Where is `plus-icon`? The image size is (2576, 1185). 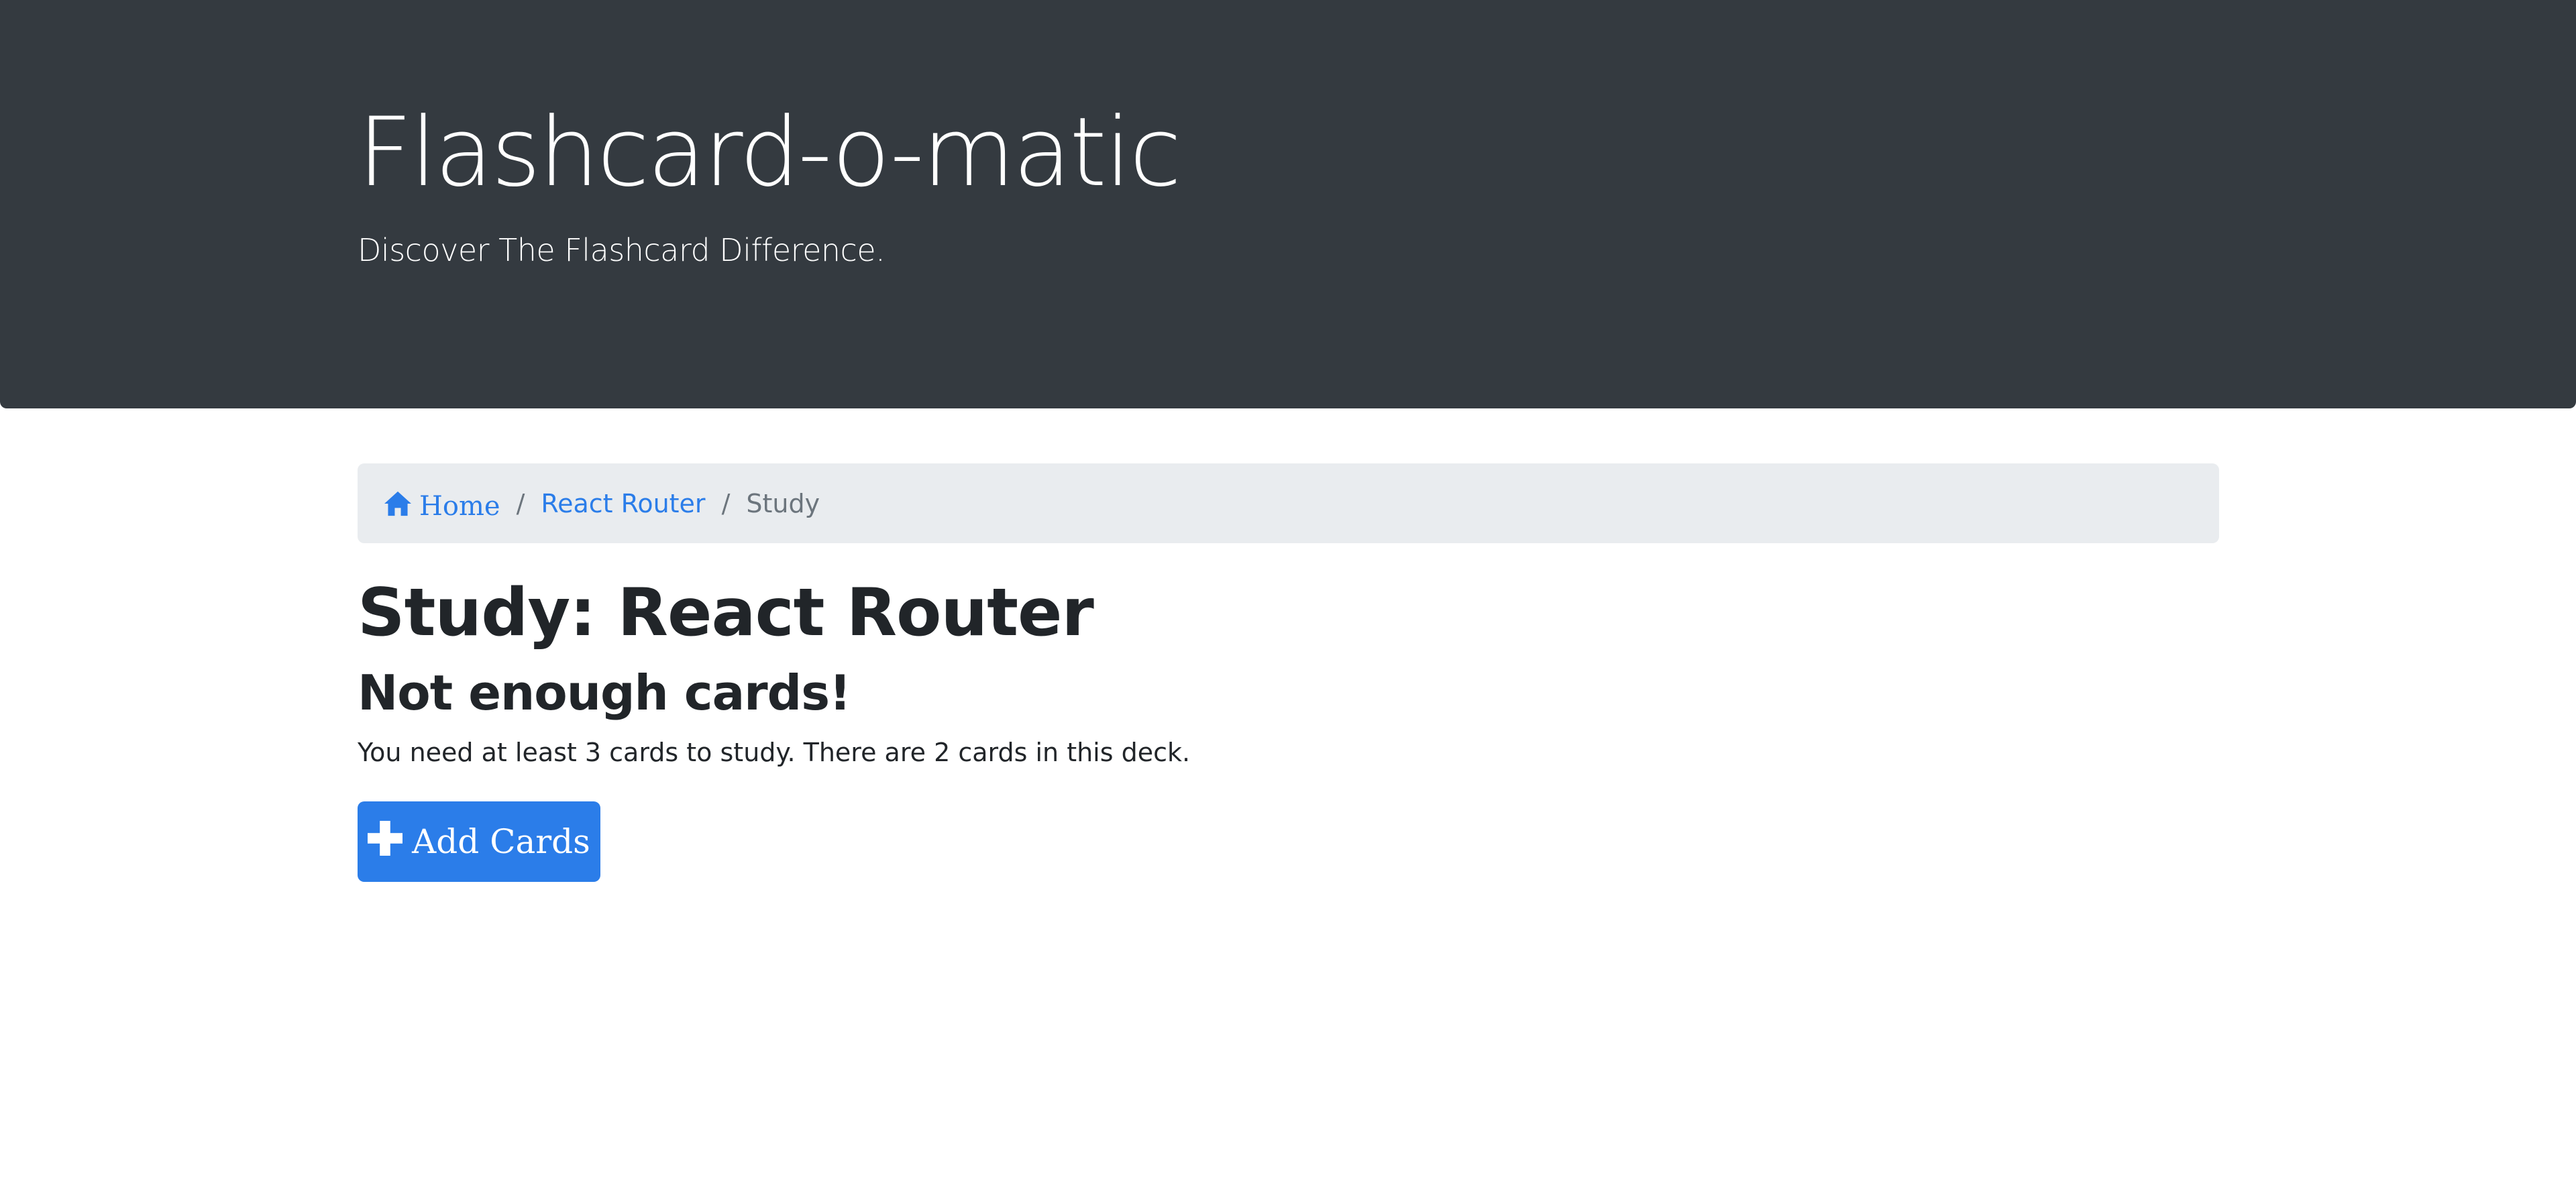
plus-icon is located at coordinates (385, 838).